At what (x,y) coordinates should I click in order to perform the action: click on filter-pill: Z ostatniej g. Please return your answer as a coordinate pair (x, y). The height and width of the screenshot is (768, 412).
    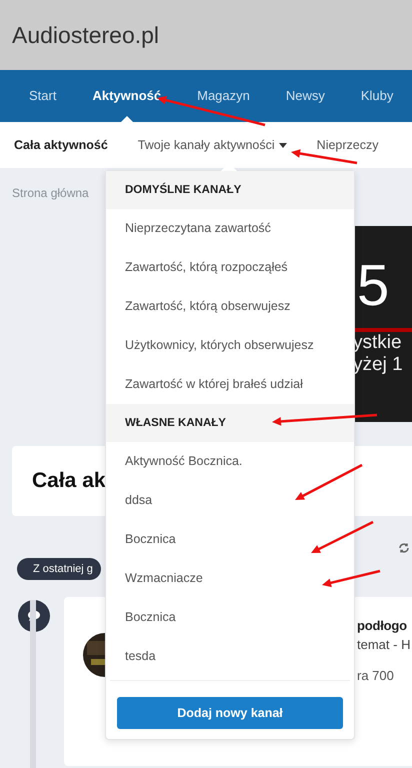
    Looking at the image, I should click on (59, 569).